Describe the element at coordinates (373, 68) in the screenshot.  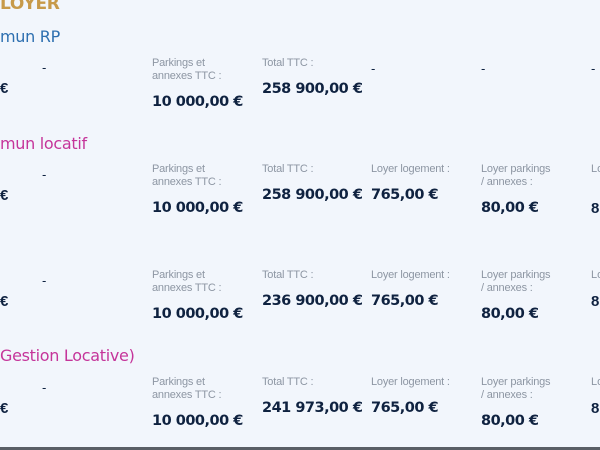
I see `dash-col4: -` at that location.